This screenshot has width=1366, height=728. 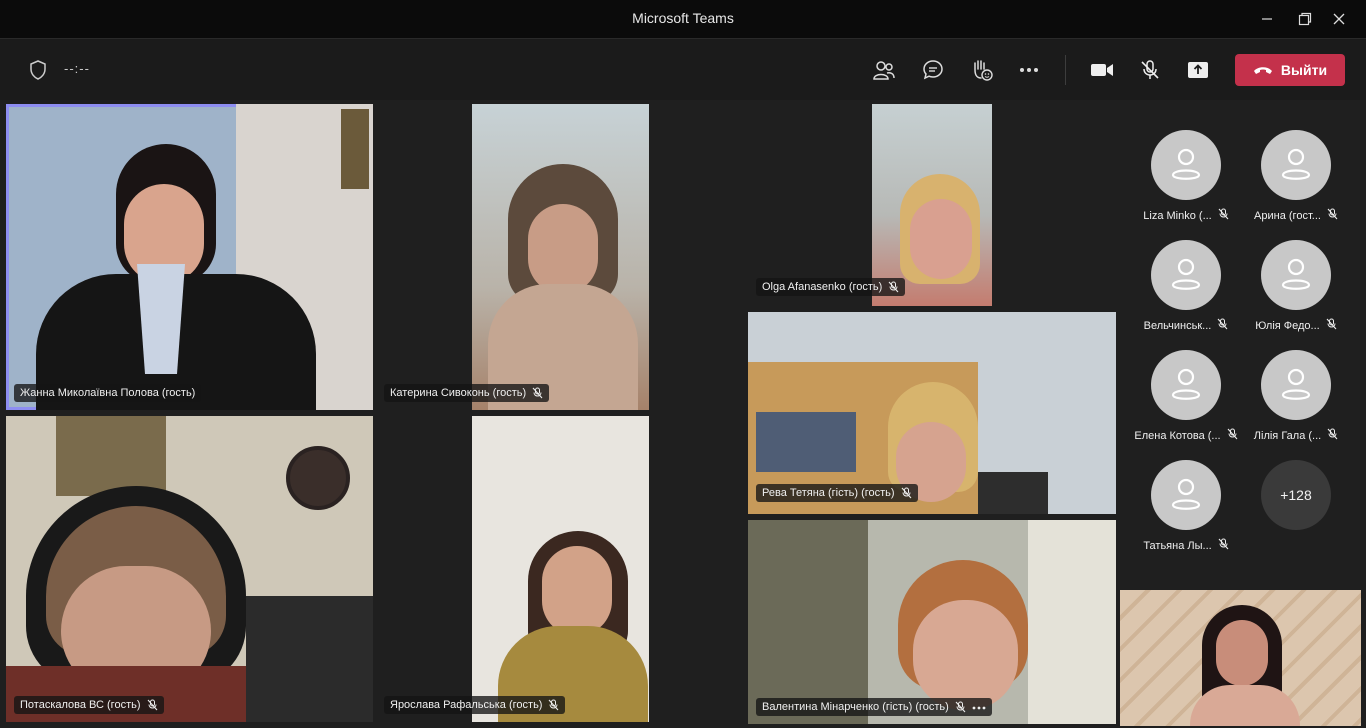 What do you see at coordinates (1305, 19) in the screenshot?
I see `maximize-icon` at bounding box center [1305, 19].